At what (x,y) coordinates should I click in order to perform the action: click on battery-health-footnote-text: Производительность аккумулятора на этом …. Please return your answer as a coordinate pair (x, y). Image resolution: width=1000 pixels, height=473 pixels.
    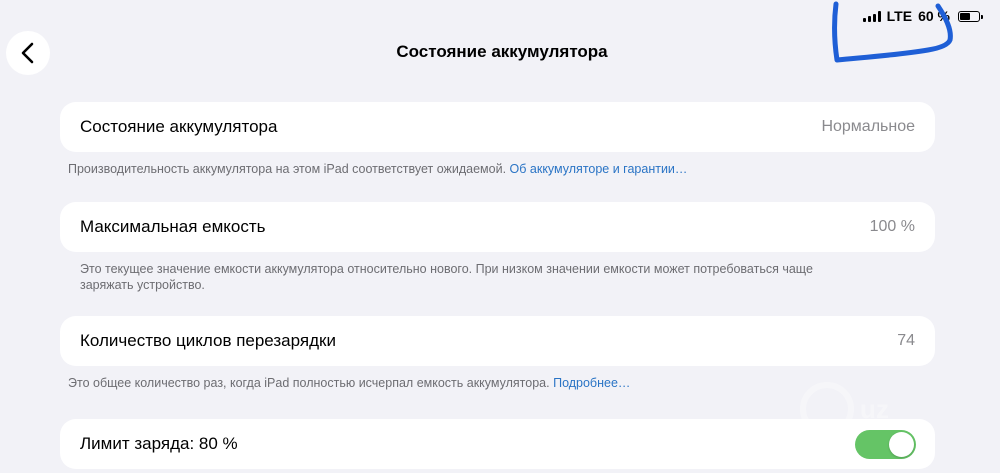
    Looking at the image, I should click on (287, 169).